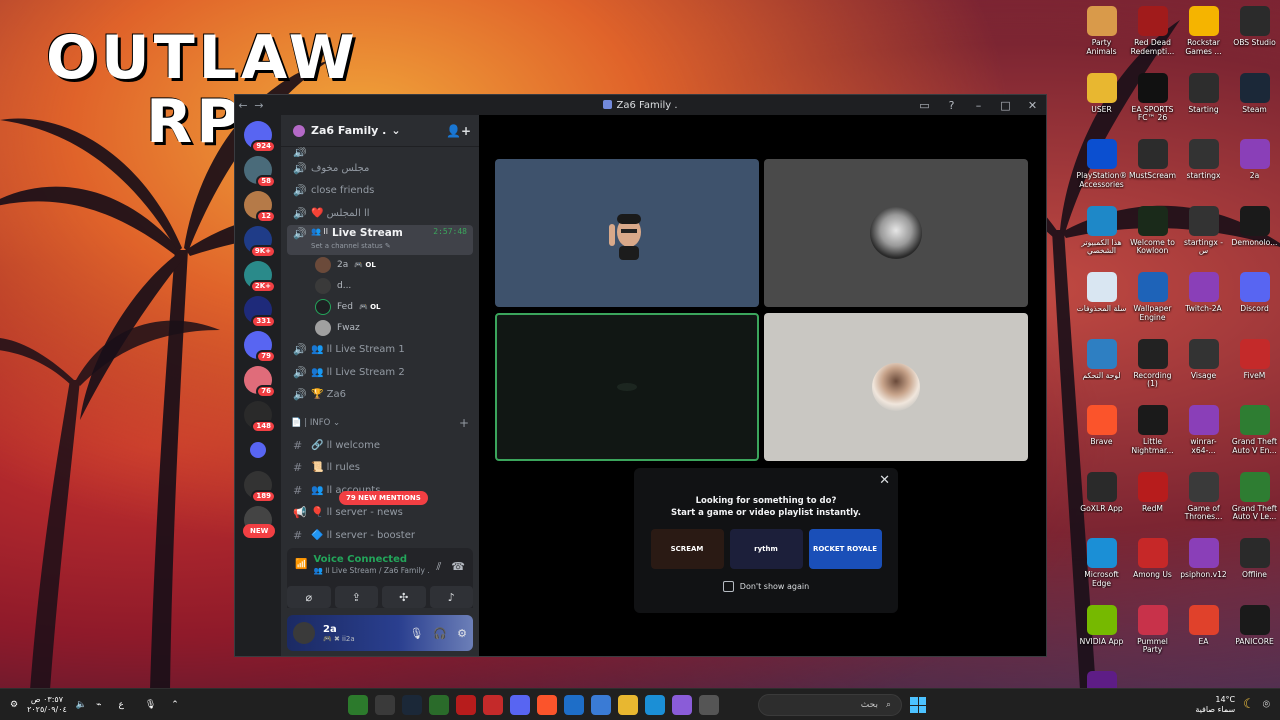  I want to click on steam-icon, so click(412, 704).